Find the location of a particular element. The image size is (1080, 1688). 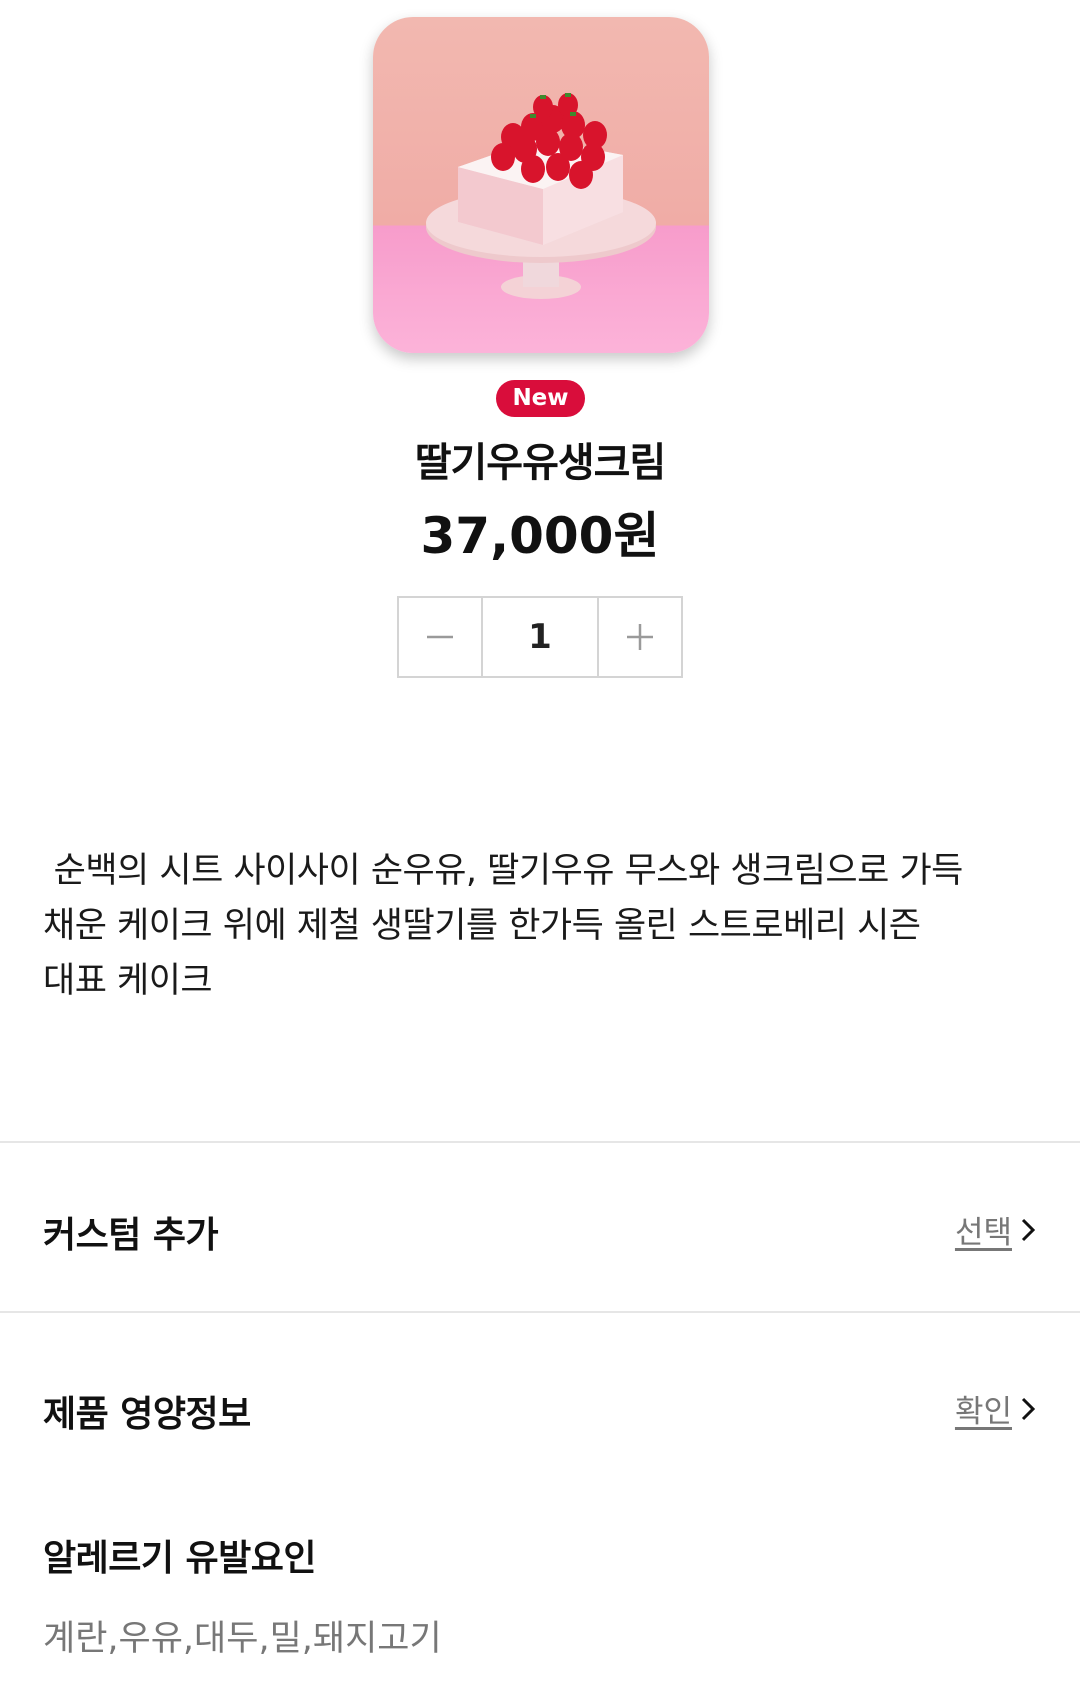

nutrition-check-button: 확인 is located at coordinates (996, 1408).